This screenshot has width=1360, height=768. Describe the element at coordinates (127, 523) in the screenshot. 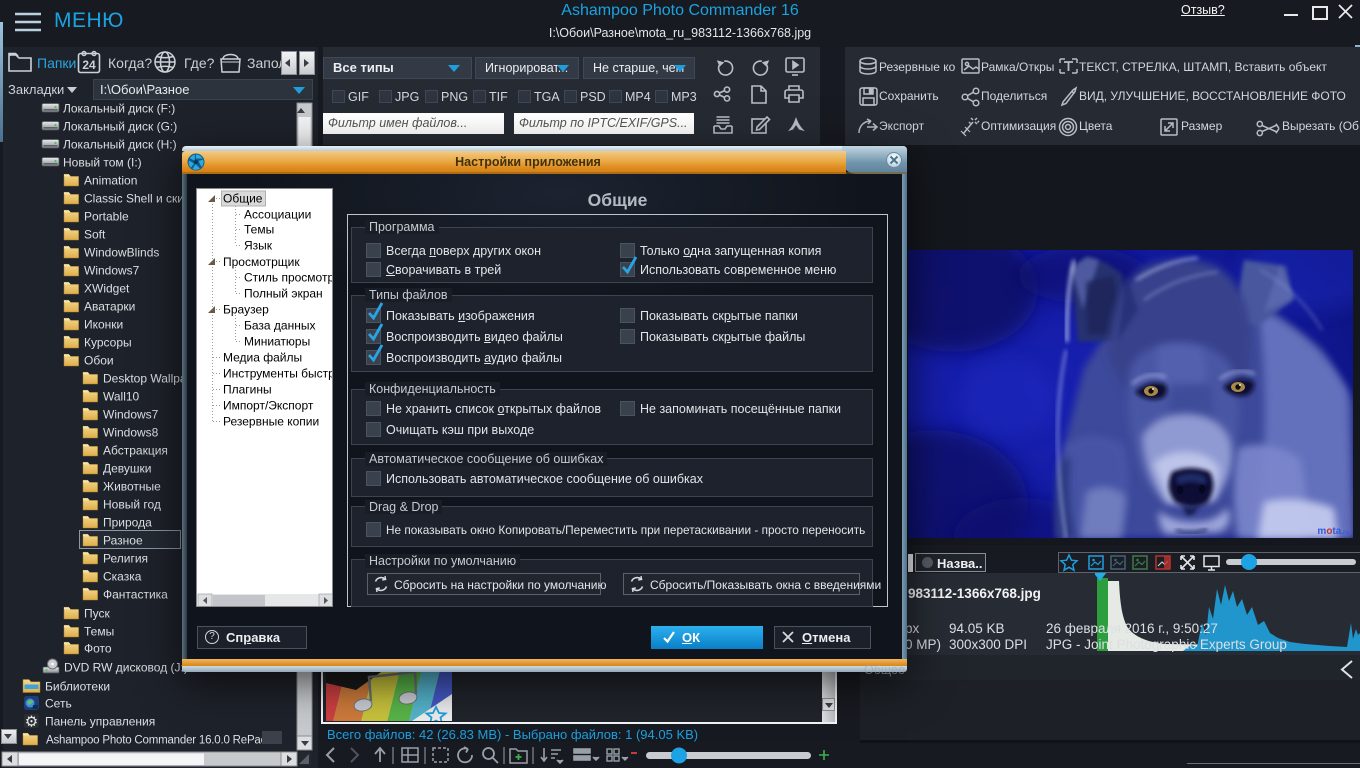

I see `svg-text: Природа` at that location.